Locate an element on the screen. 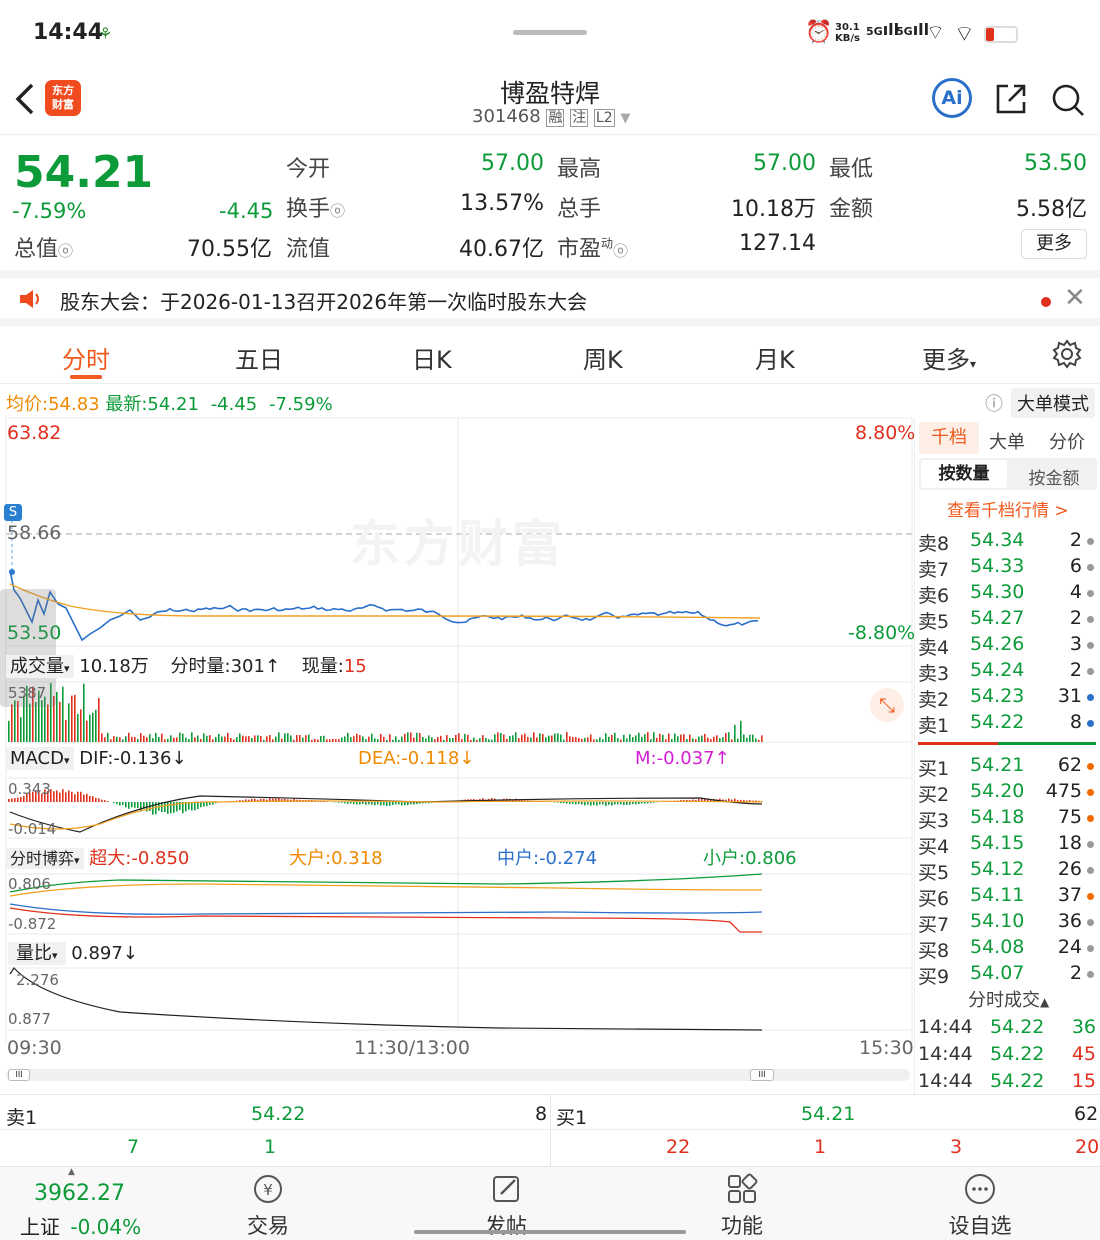 Image resolution: width=1100 pixels, height=1240 pixels. ratio-select: 量比▾ is located at coordinates (37, 953).